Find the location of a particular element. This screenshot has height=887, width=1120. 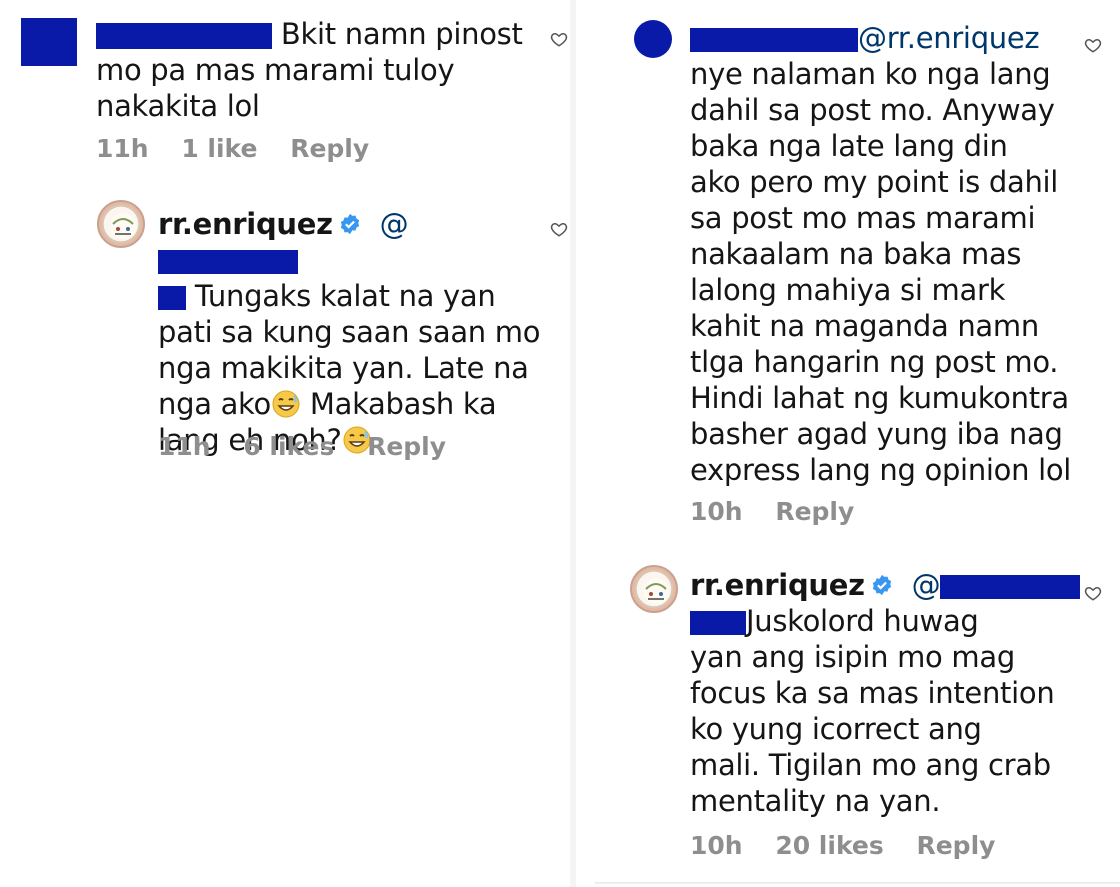

panel-divider is located at coordinates (573, 443).